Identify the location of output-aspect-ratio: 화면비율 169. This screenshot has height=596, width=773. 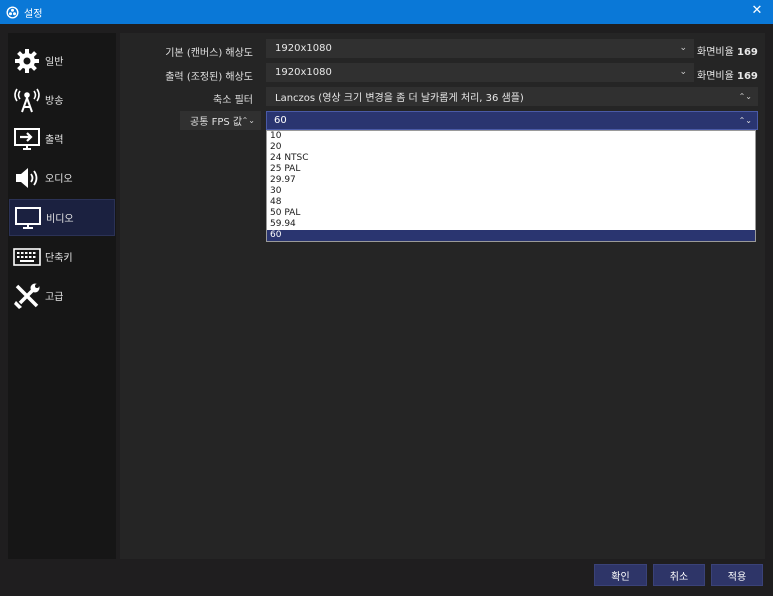
(727, 74).